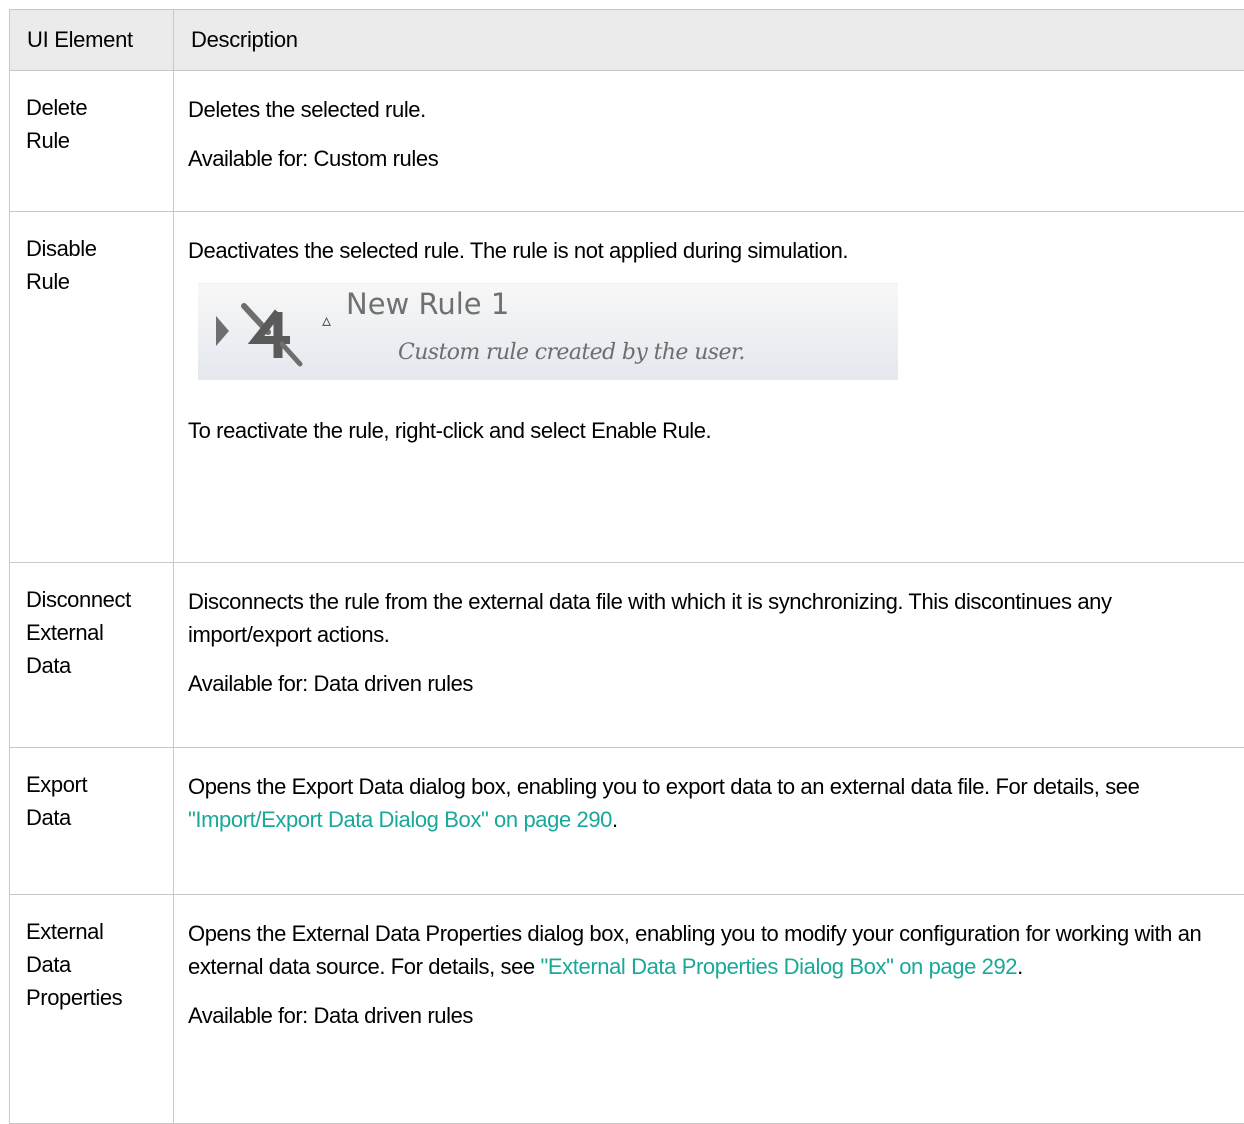 The height and width of the screenshot is (1124, 1244). What do you see at coordinates (571, 352) in the screenshot?
I see `rule-description: Custom rule created by the user.` at bounding box center [571, 352].